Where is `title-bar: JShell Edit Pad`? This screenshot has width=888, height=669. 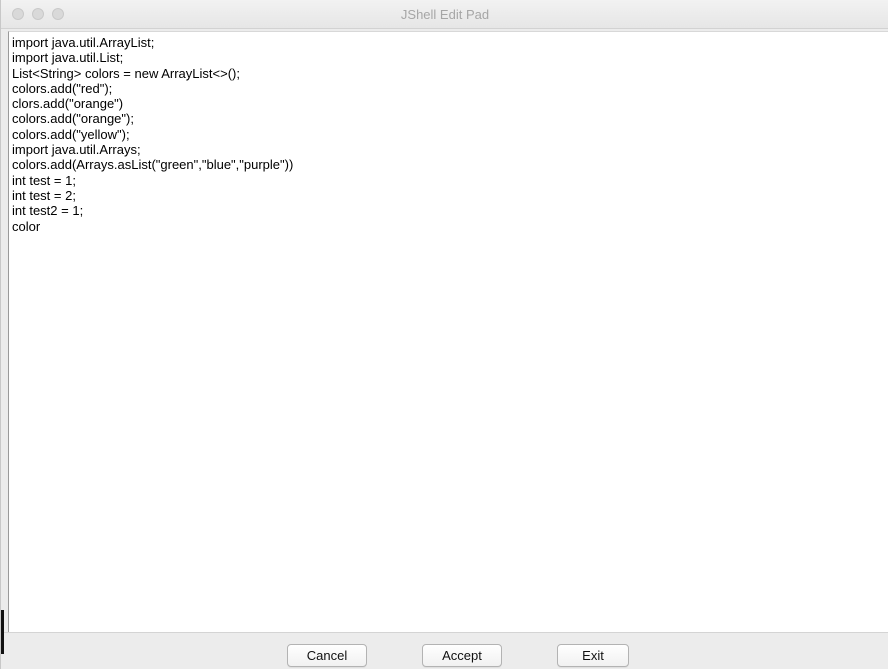 title-bar: JShell Edit Pad is located at coordinates (444, 14).